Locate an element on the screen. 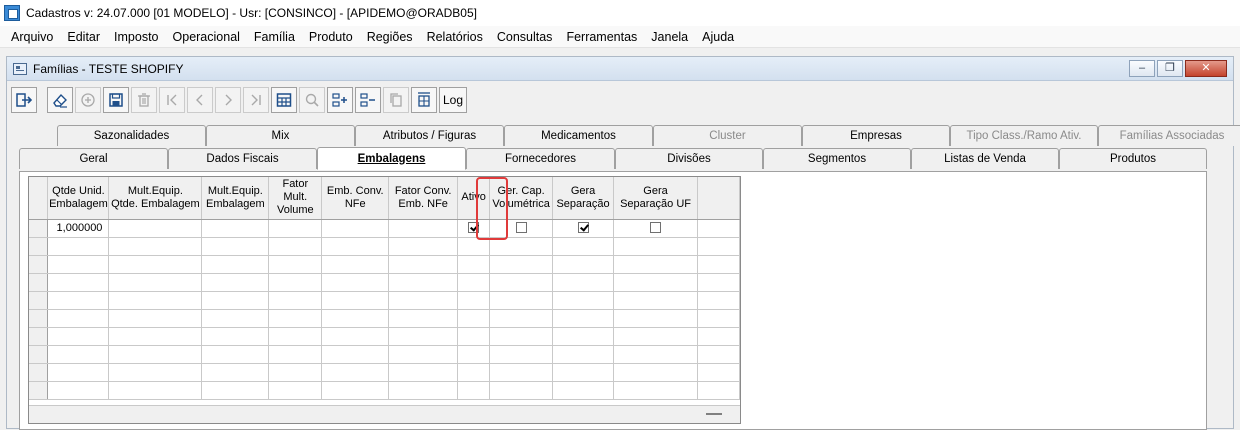 This screenshot has width=1240, height=430. cell-gera-sep-uf is located at coordinates (655, 228).